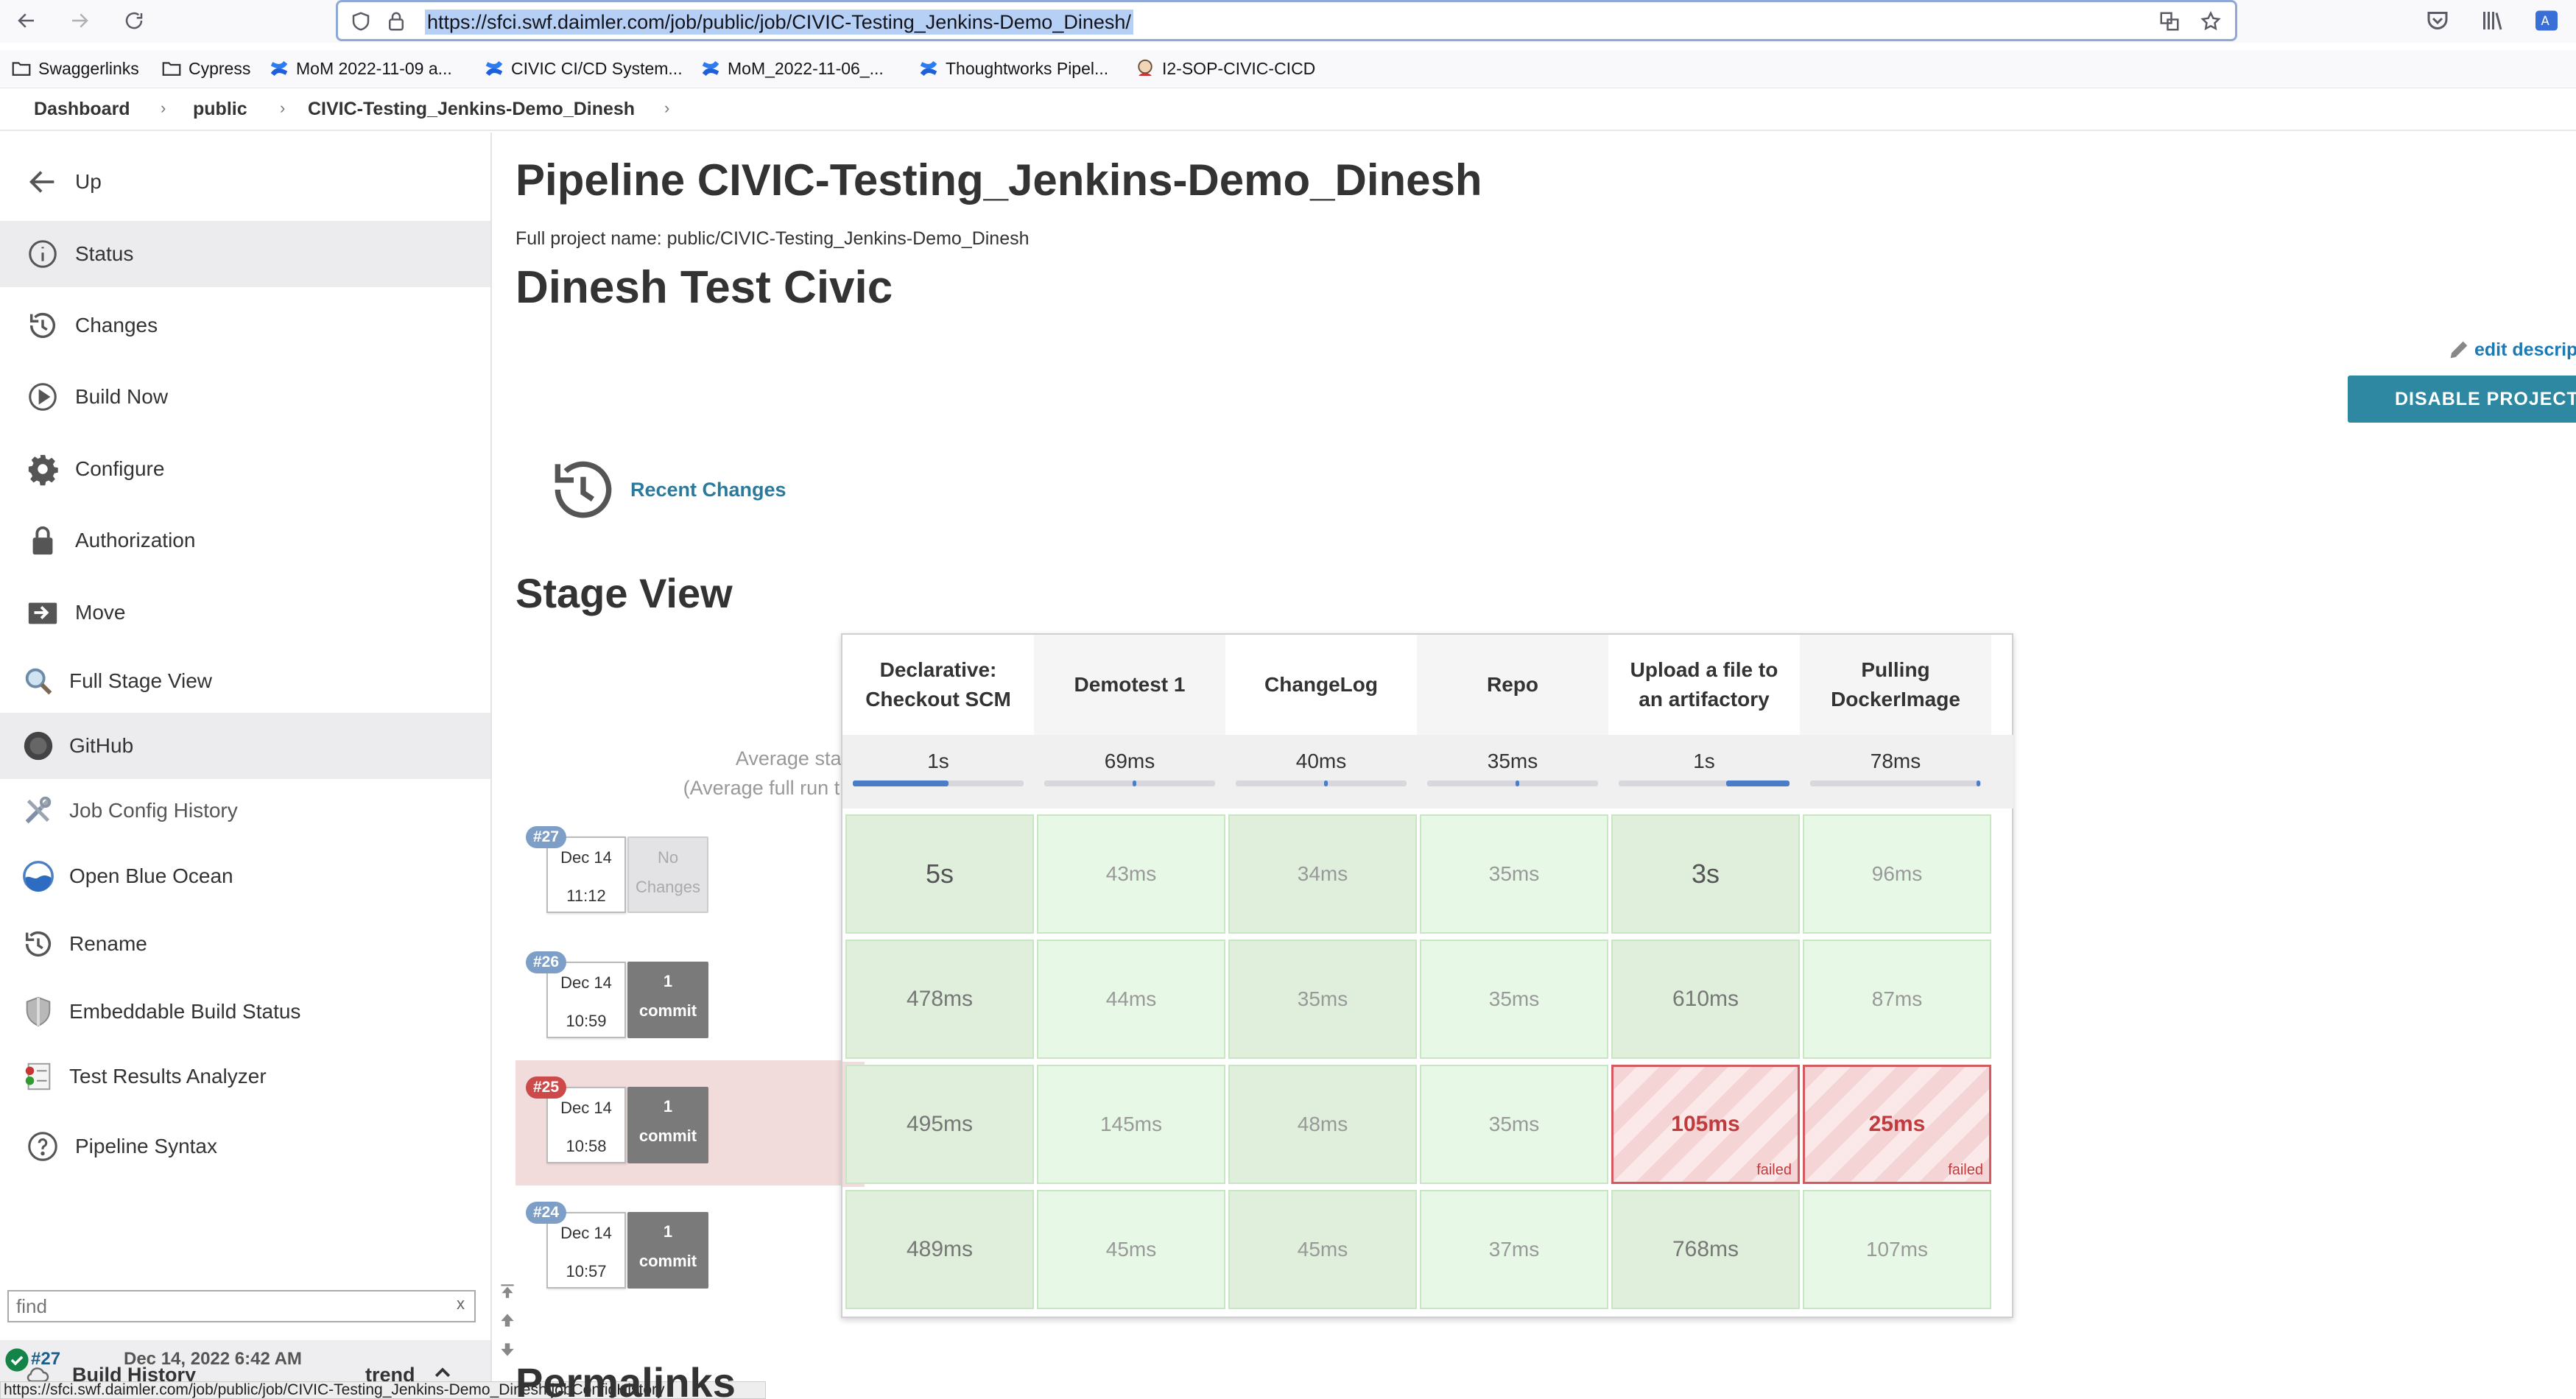 The height and width of the screenshot is (1399, 2576). I want to click on stage-duration: 43ms, so click(1131, 874).